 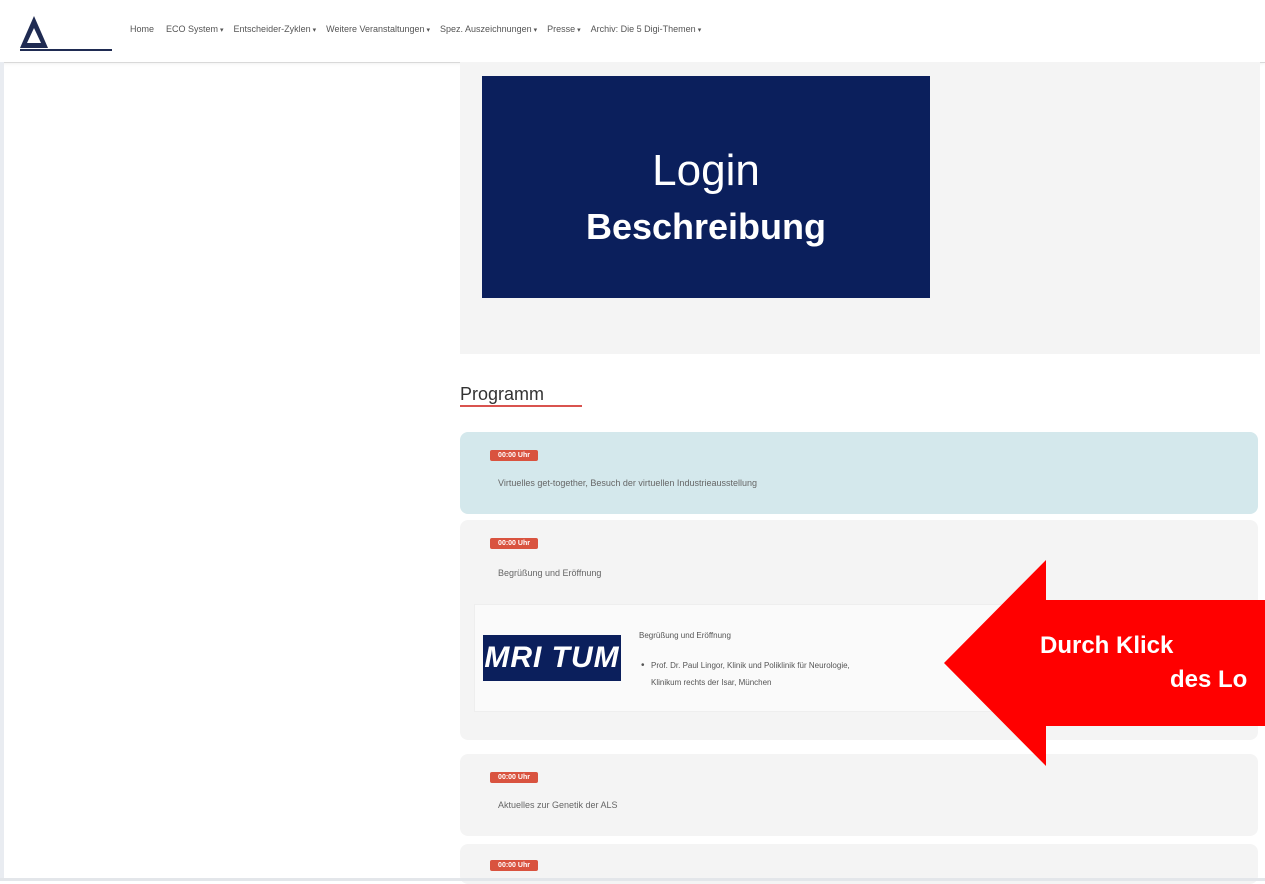 What do you see at coordinates (488, 29) in the screenshot?
I see `nav-item-spez-auszeichnungen: Spez. Auszeichnungen ▾` at bounding box center [488, 29].